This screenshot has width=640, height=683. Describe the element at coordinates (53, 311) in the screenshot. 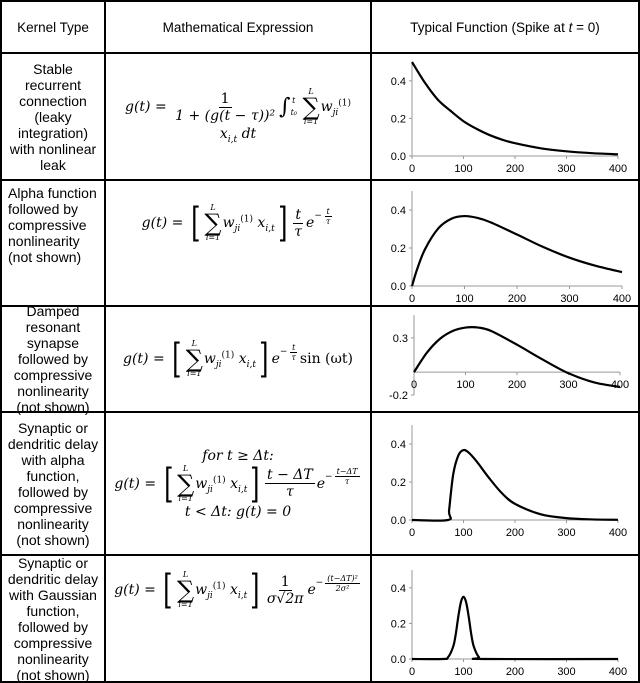

I see `kernel-type-line: Damped` at that location.